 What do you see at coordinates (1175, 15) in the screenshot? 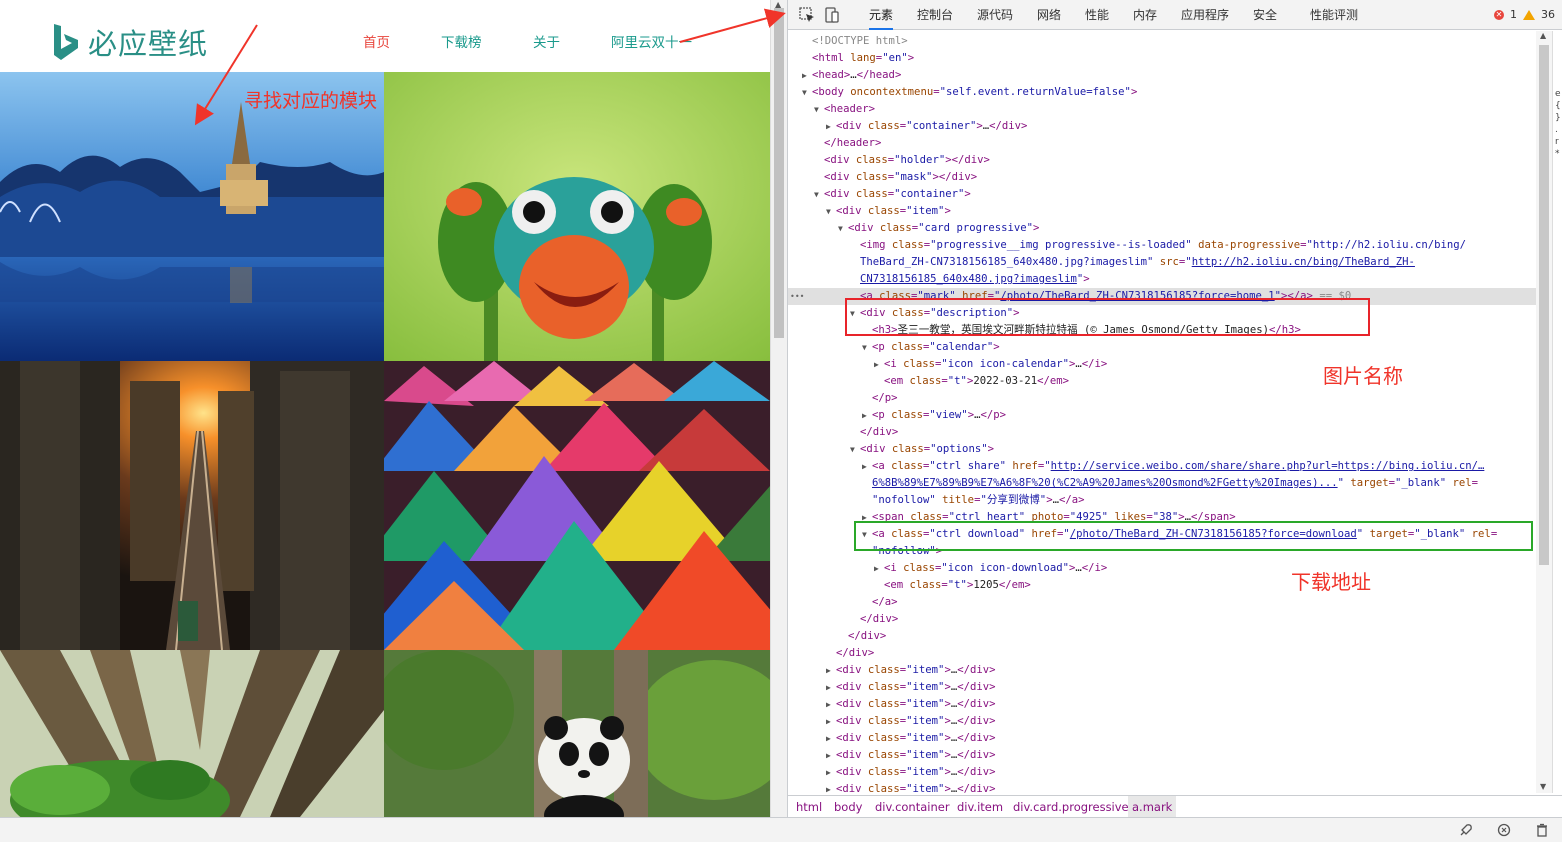
I see `devtools-tabbar: 元素 控制台 源代码 网络 性能 内存 应用程序 安全 性能评测 ✕ 1 36` at bounding box center [1175, 15].